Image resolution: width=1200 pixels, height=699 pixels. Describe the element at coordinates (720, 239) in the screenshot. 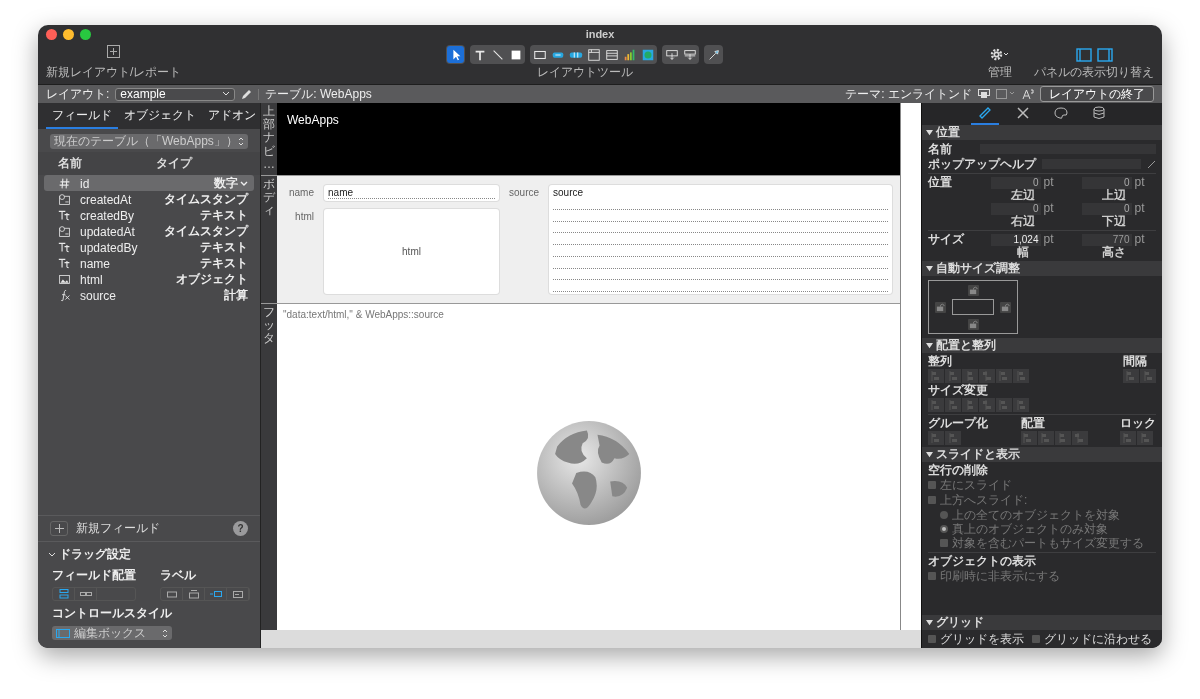

I see `source-field: source` at that location.